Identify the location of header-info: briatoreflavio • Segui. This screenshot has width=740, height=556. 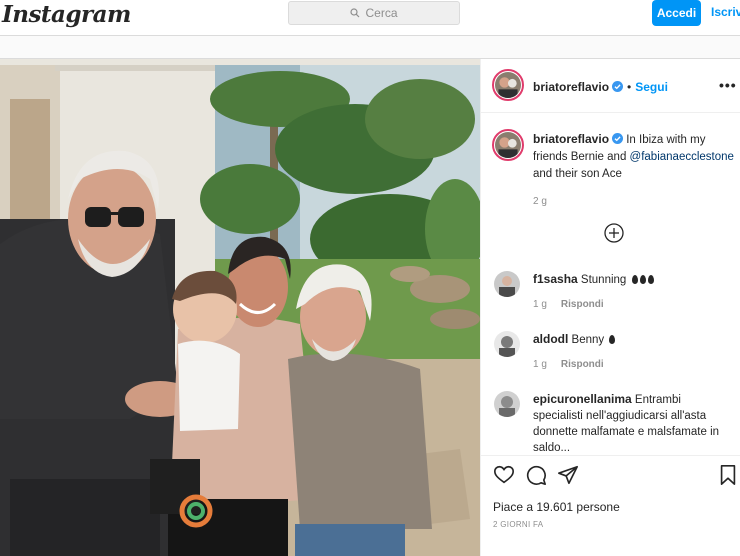
(600, 87).